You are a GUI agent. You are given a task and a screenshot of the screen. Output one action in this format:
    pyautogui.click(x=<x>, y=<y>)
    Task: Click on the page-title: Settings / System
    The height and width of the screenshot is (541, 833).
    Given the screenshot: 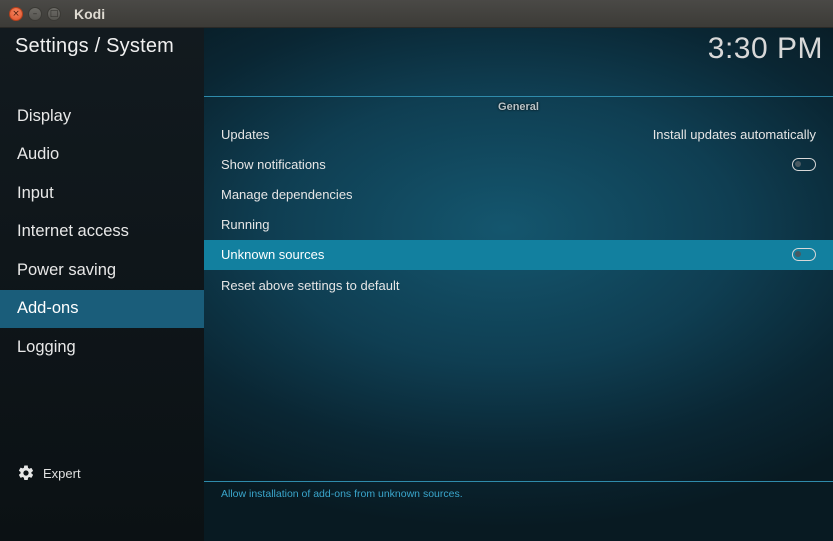 What is the action you would take?
    pyautogui.click(x=95, y=46)
    